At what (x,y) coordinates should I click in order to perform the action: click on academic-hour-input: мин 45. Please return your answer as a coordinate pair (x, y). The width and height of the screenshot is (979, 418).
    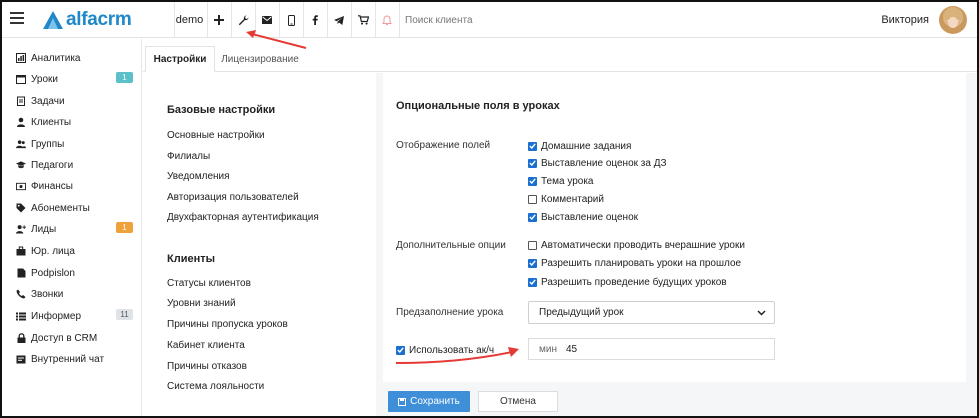
    Looking at the image, I should click on (651, 349).